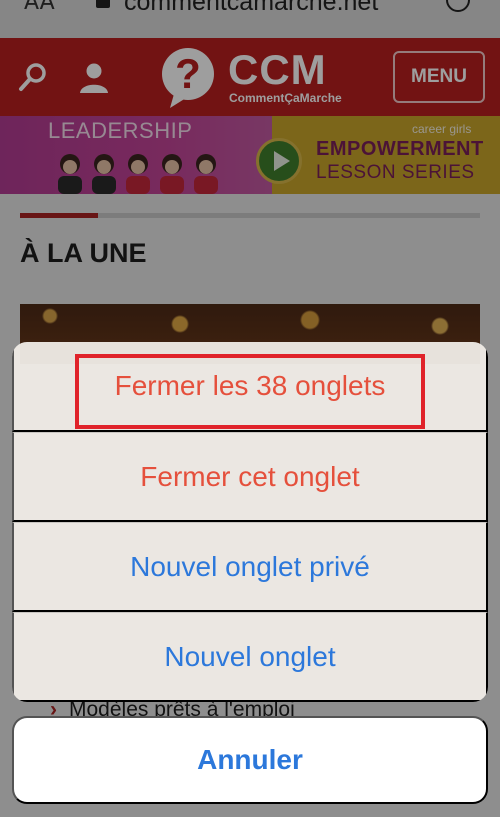 This screenshot has height=817, width=500. Describe the element at coordinates (250, 387) in the screenshot. I see `close-all-tabs-button: Fermer les 38 onglets` at that location.